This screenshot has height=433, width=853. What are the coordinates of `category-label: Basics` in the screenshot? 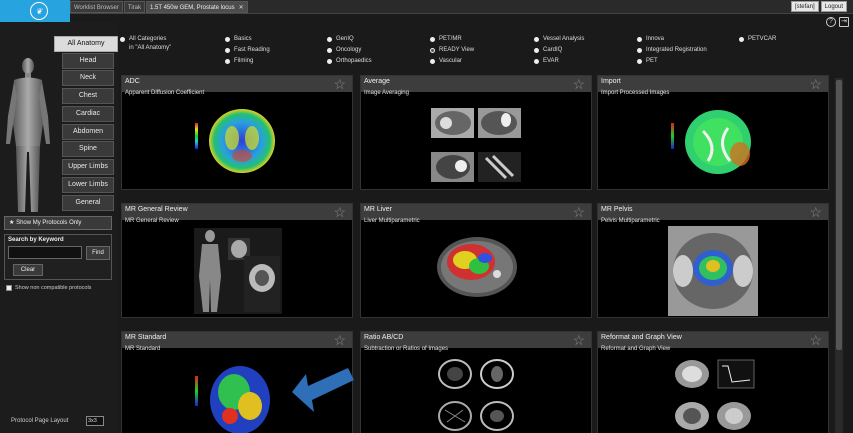 It's located at (243, 39).